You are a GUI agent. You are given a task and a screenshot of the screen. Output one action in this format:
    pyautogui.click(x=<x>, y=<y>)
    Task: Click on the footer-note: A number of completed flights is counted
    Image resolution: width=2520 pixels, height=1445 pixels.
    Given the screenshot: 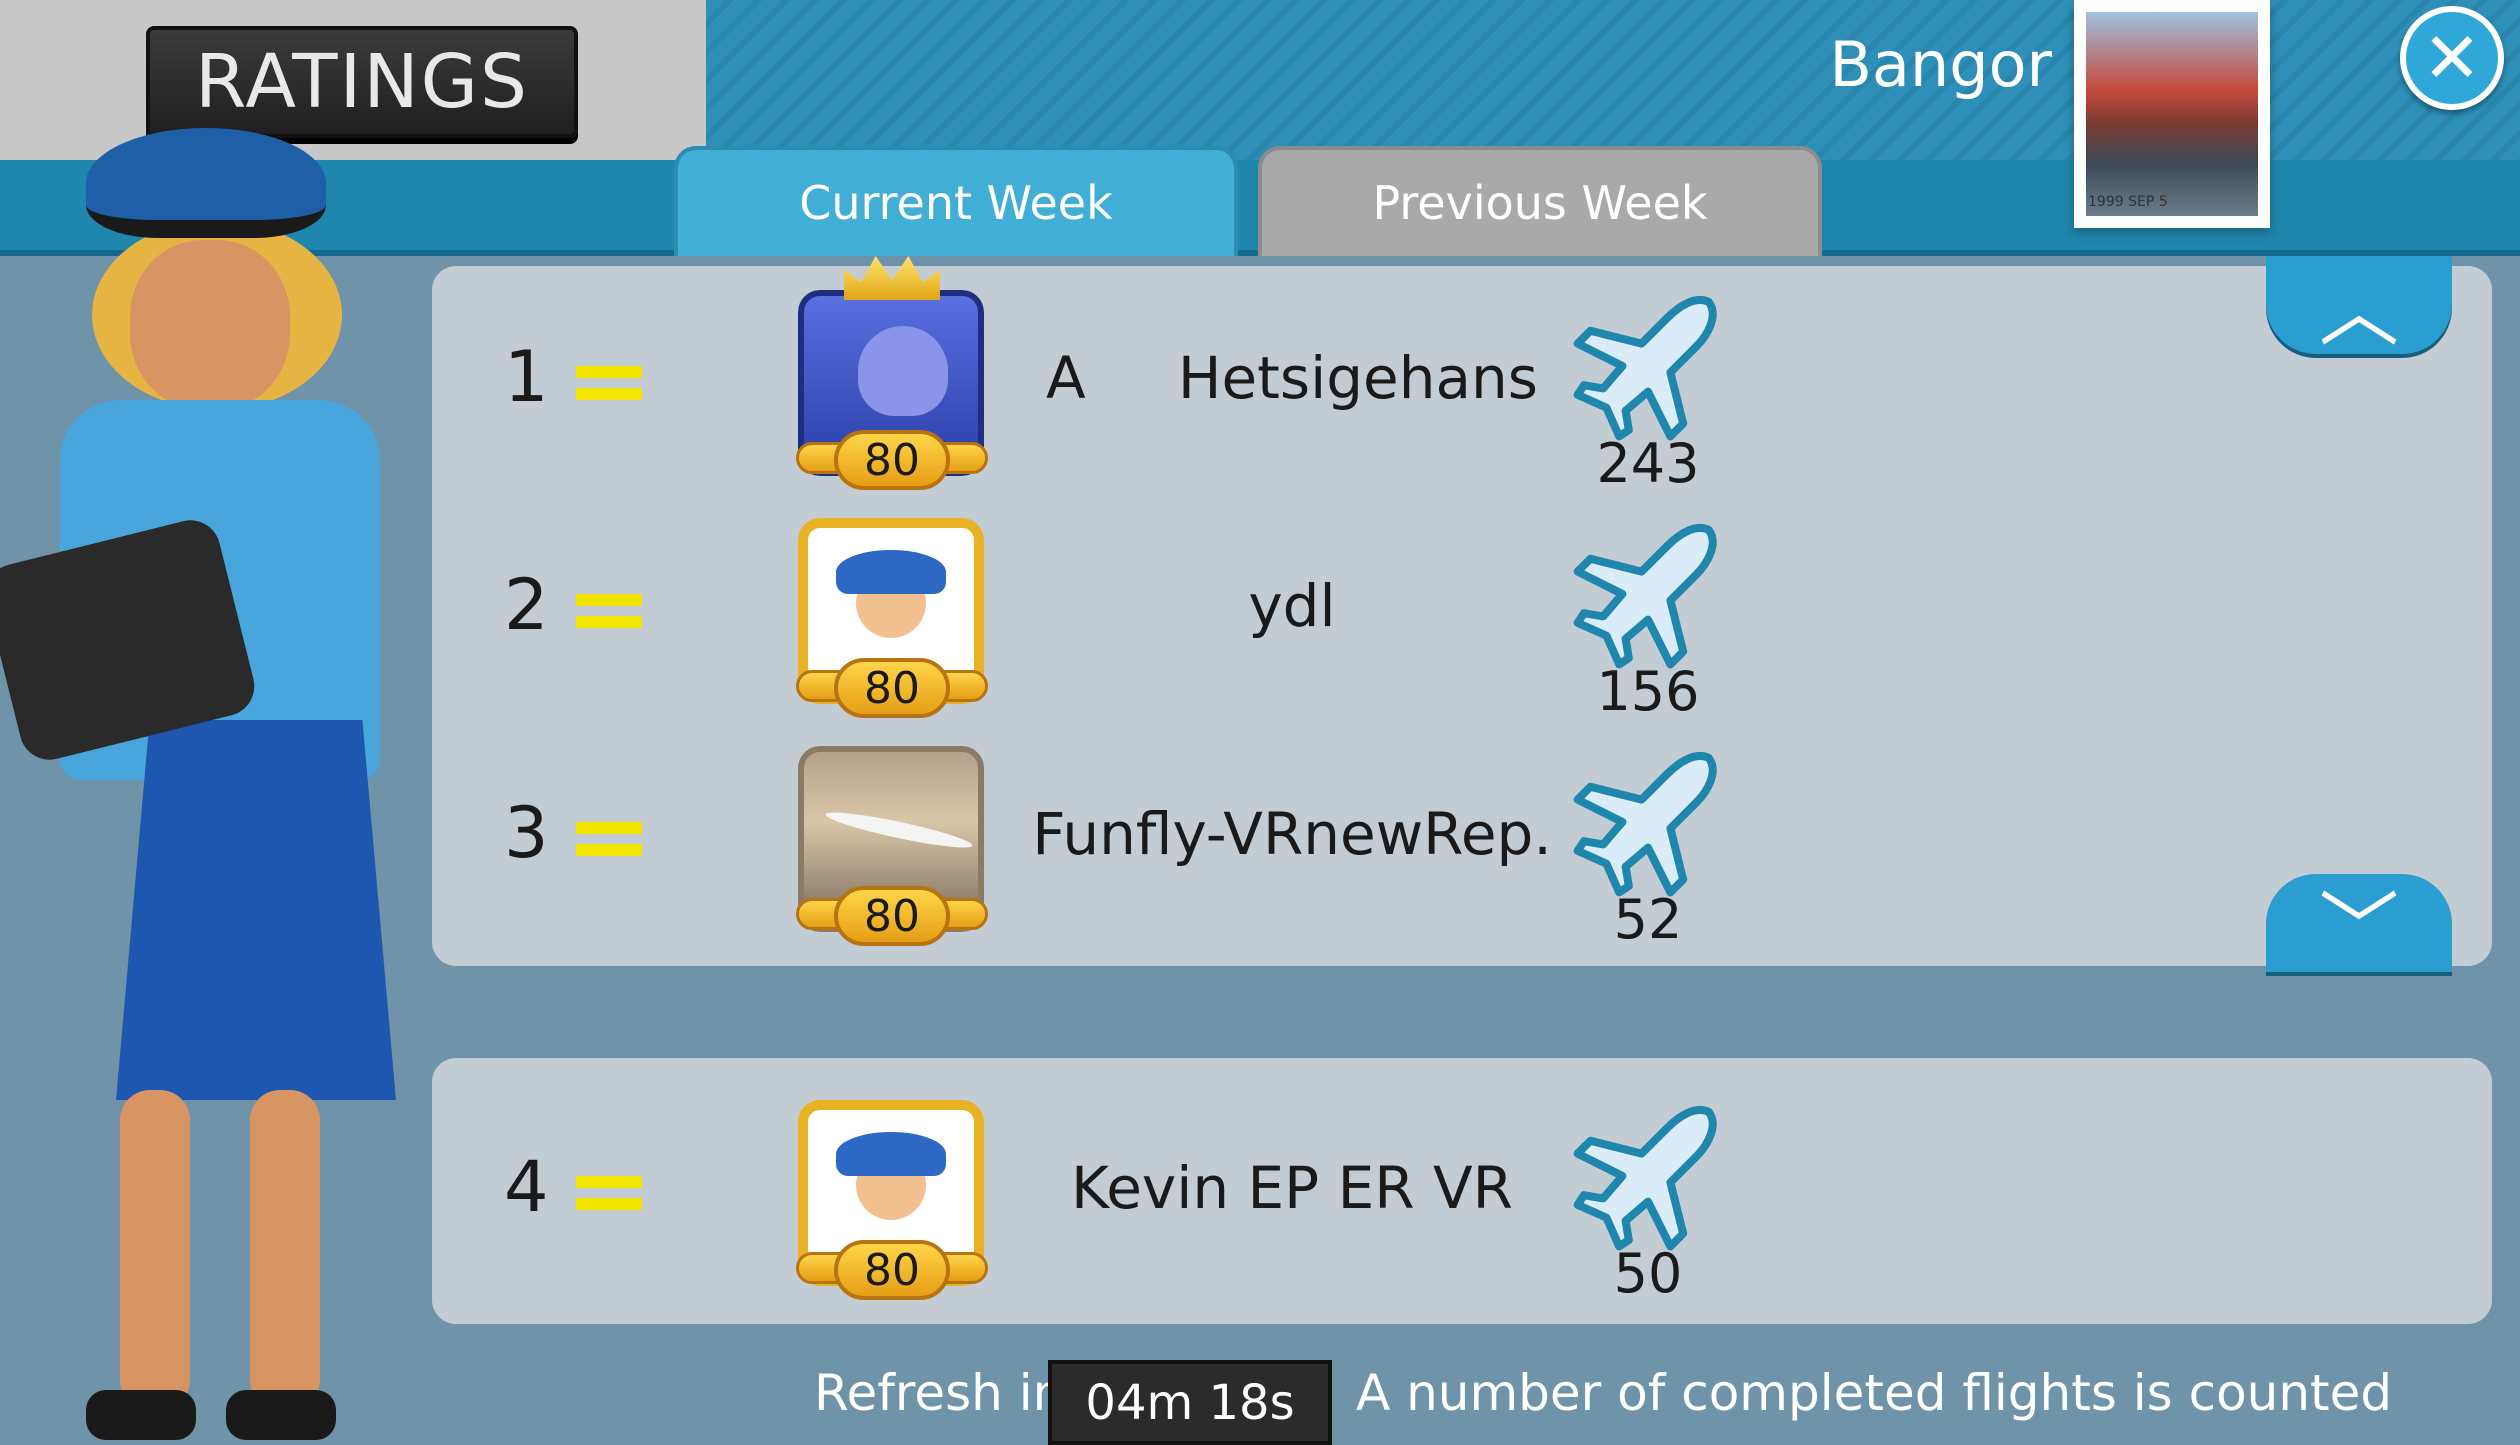 What is the action you would take?
    pyautogui.click(x=1874, y=1393)
    